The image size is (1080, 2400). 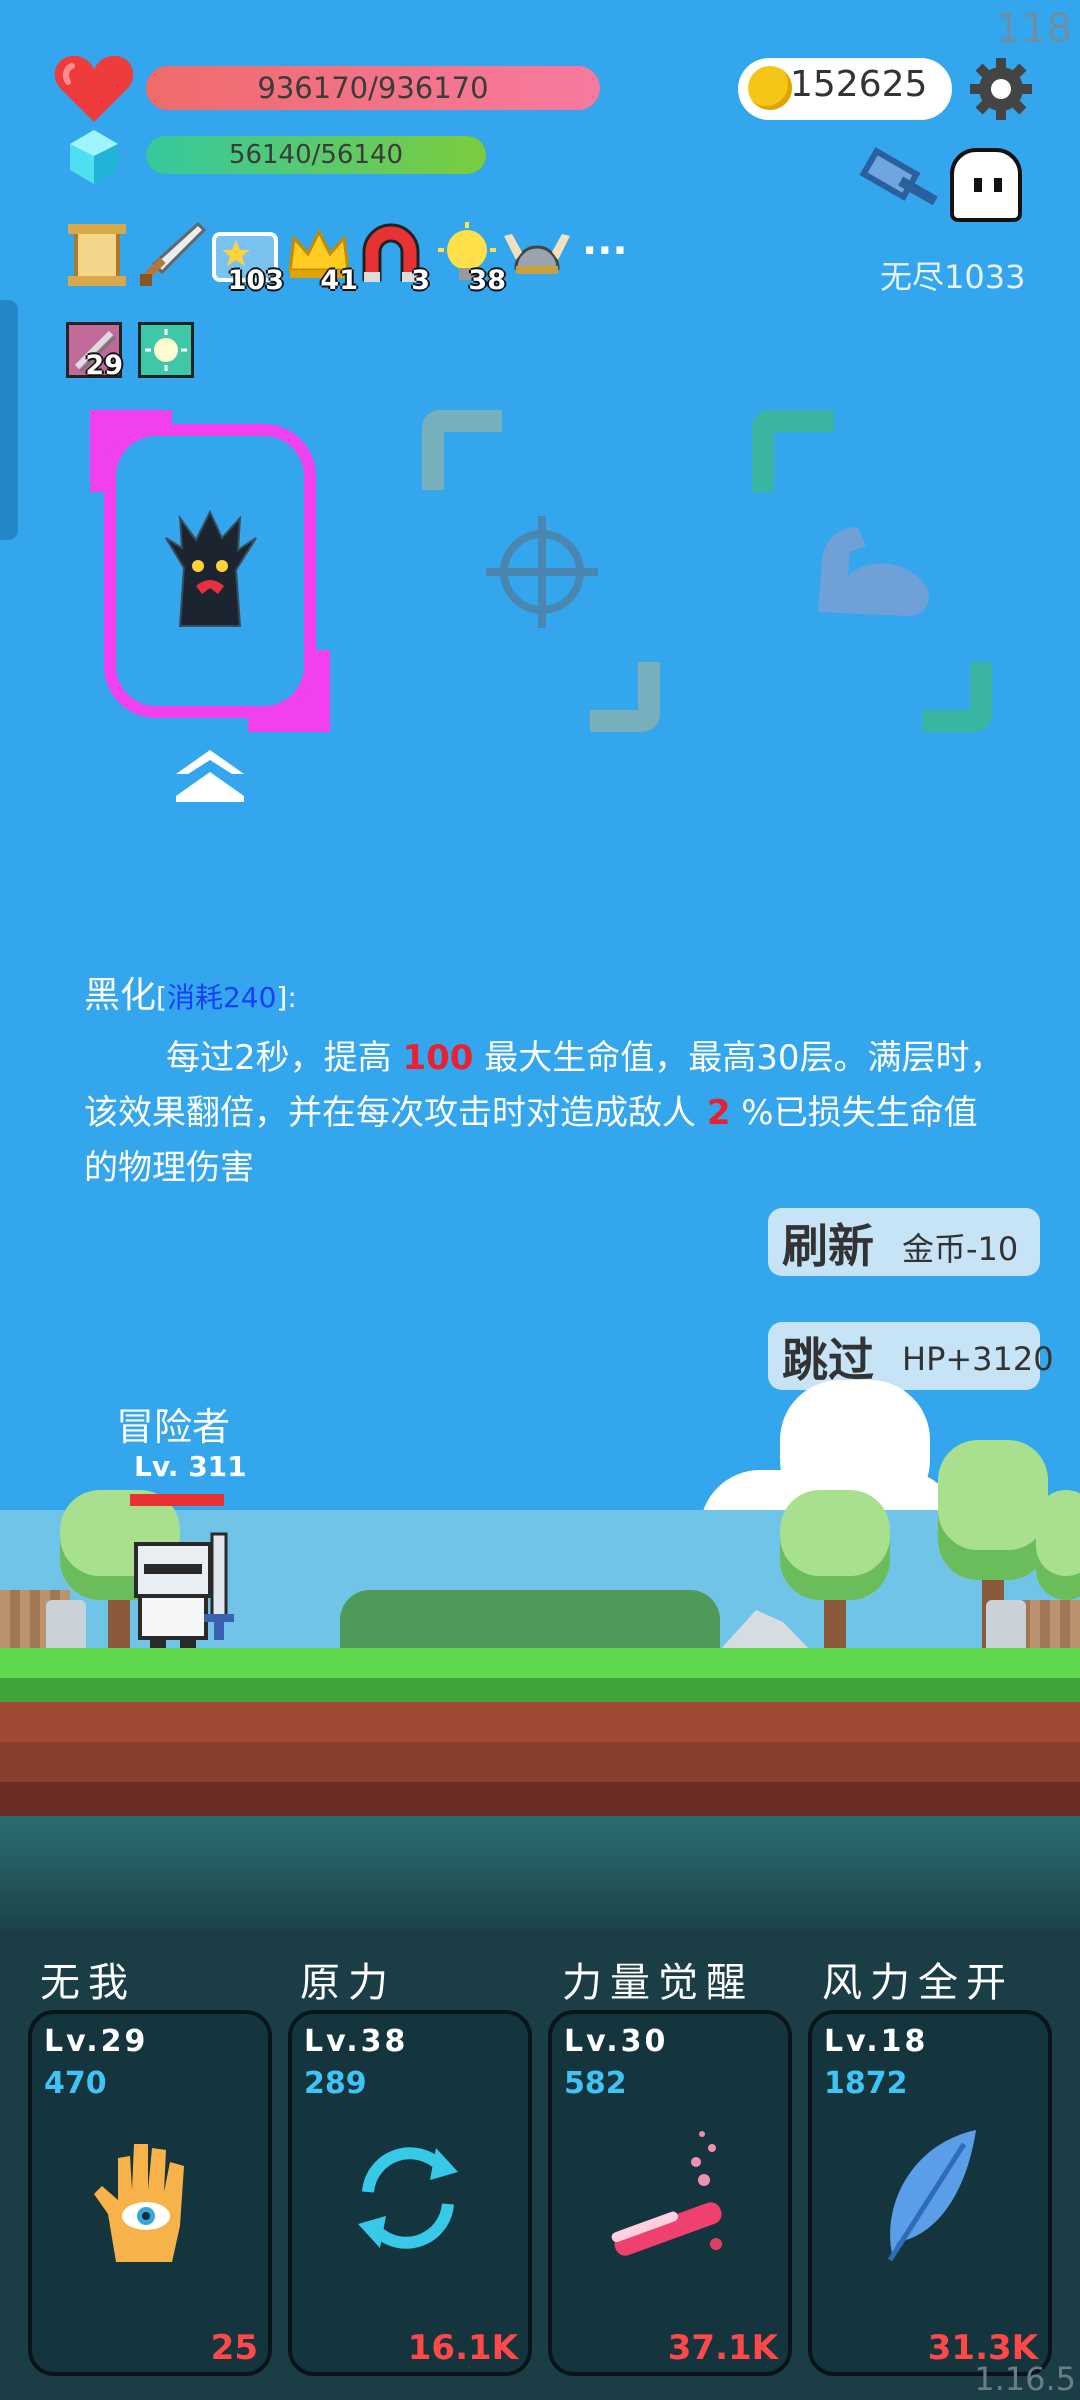 What do you see at coordinates (145, 2199) in the screenshot?
I see `hand-eye-icon` at bounding box center [145, 2199].